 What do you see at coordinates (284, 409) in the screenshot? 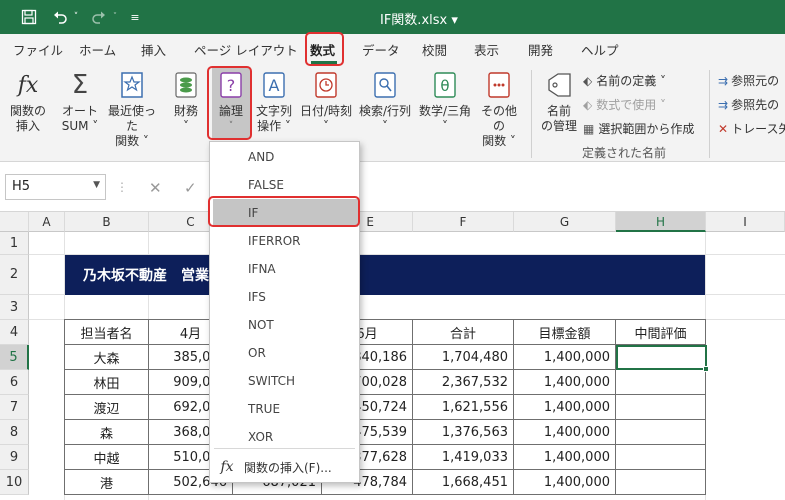
I see `menu-item-true: TRUE` at bounding box center [284, 409].